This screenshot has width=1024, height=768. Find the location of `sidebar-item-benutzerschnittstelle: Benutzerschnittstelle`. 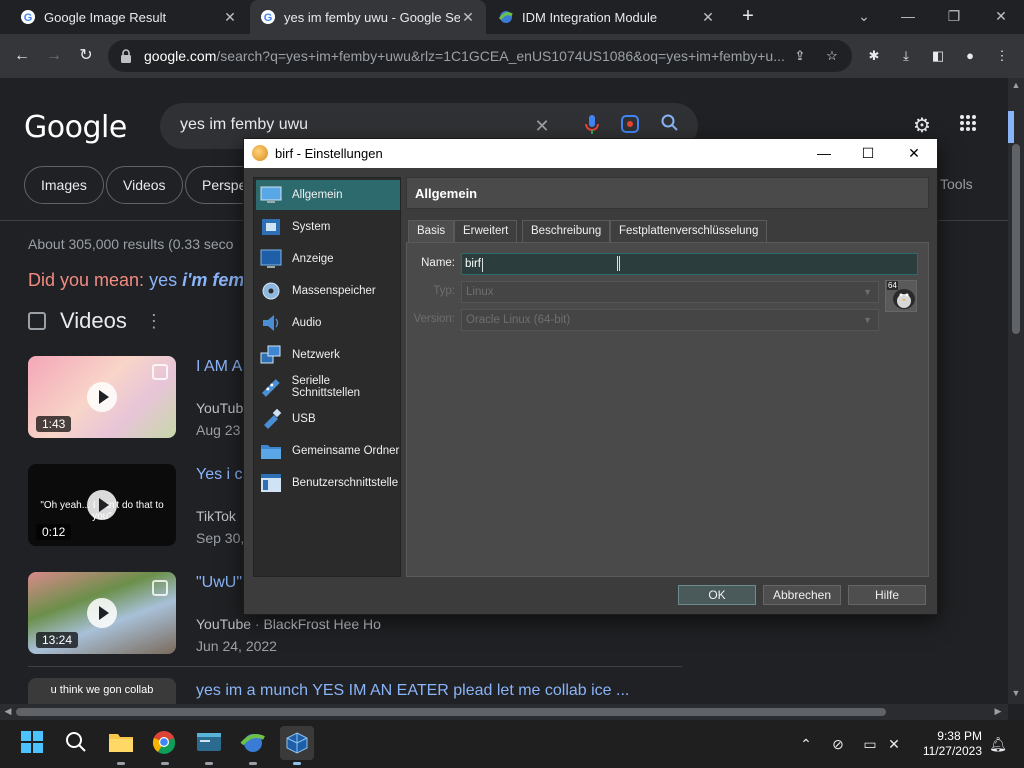

sidebar-item-benutzerschnittstelle: Benutzerschnittstelle is located at coordinates (328, 483).